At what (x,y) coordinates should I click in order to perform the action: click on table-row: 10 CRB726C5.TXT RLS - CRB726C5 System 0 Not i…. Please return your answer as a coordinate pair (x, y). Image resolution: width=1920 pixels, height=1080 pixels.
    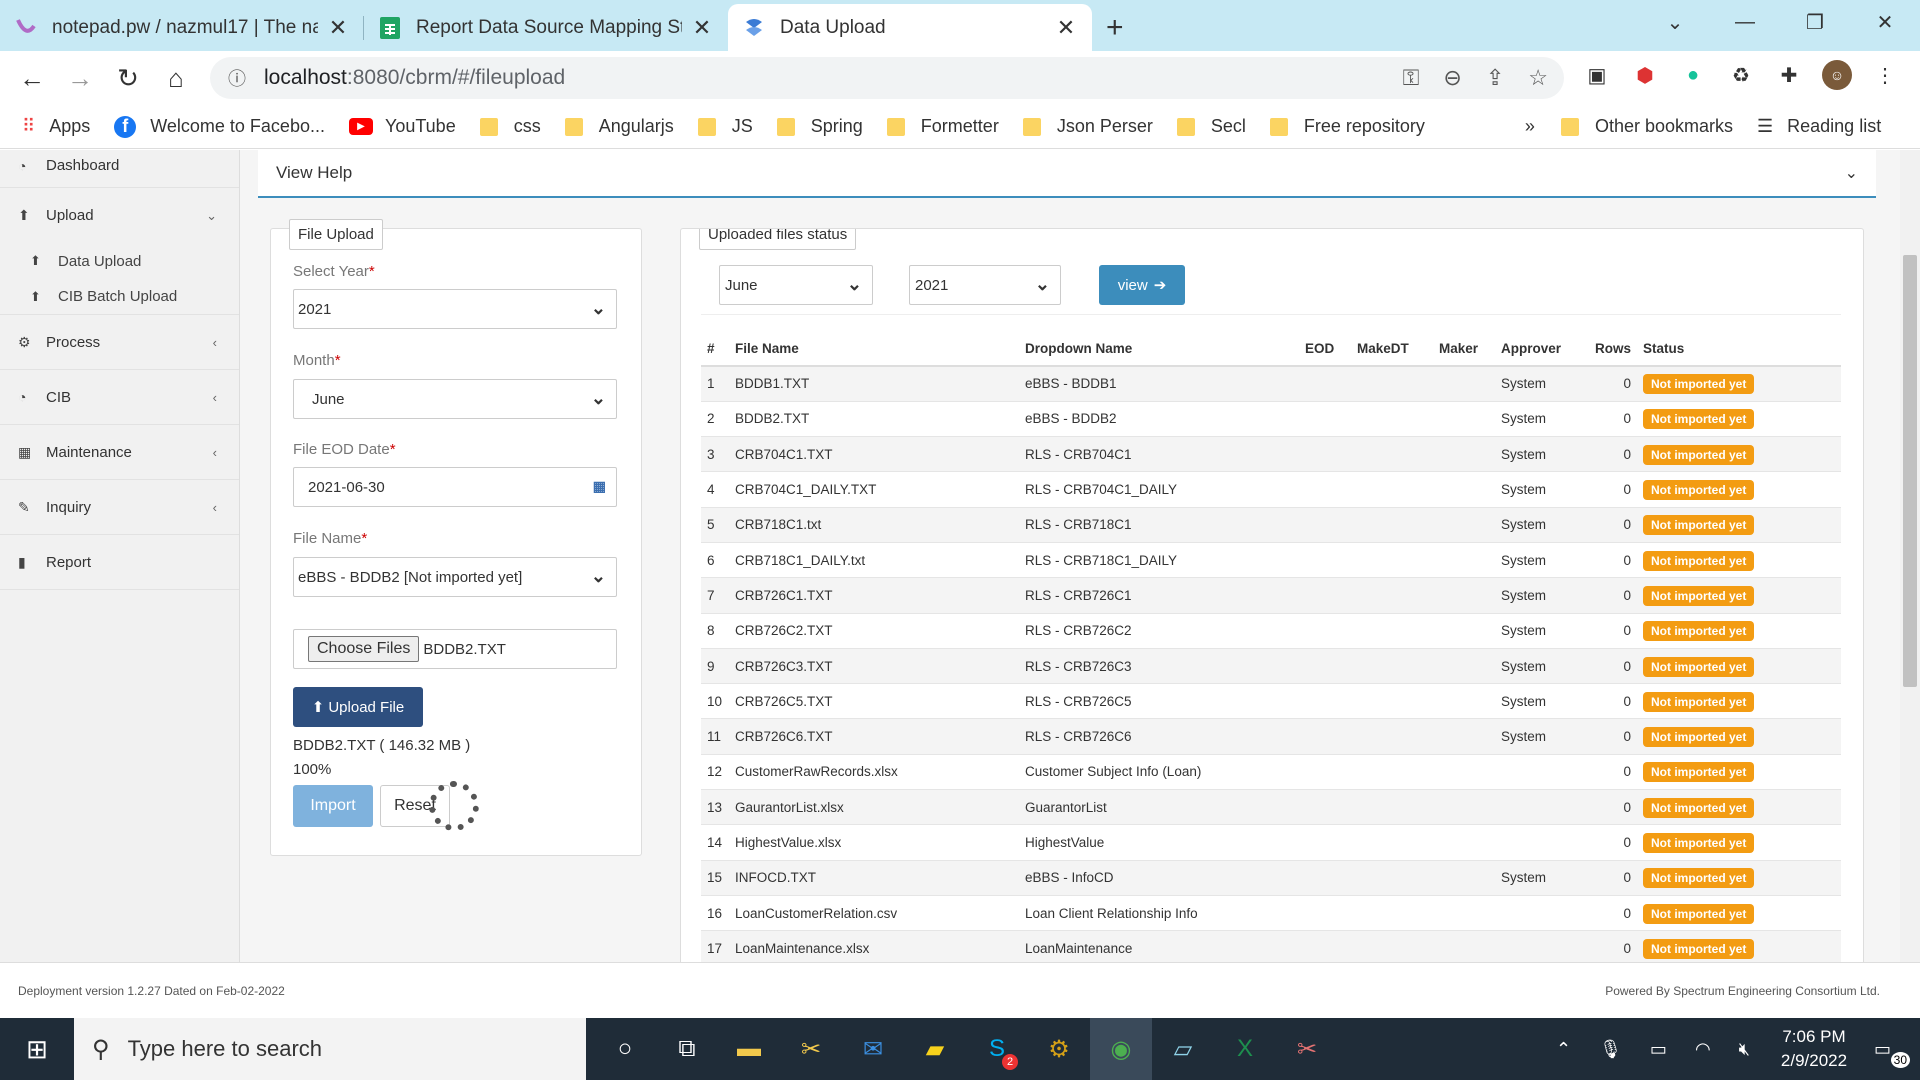
    Looking at the image, I should click on (1271, 701).